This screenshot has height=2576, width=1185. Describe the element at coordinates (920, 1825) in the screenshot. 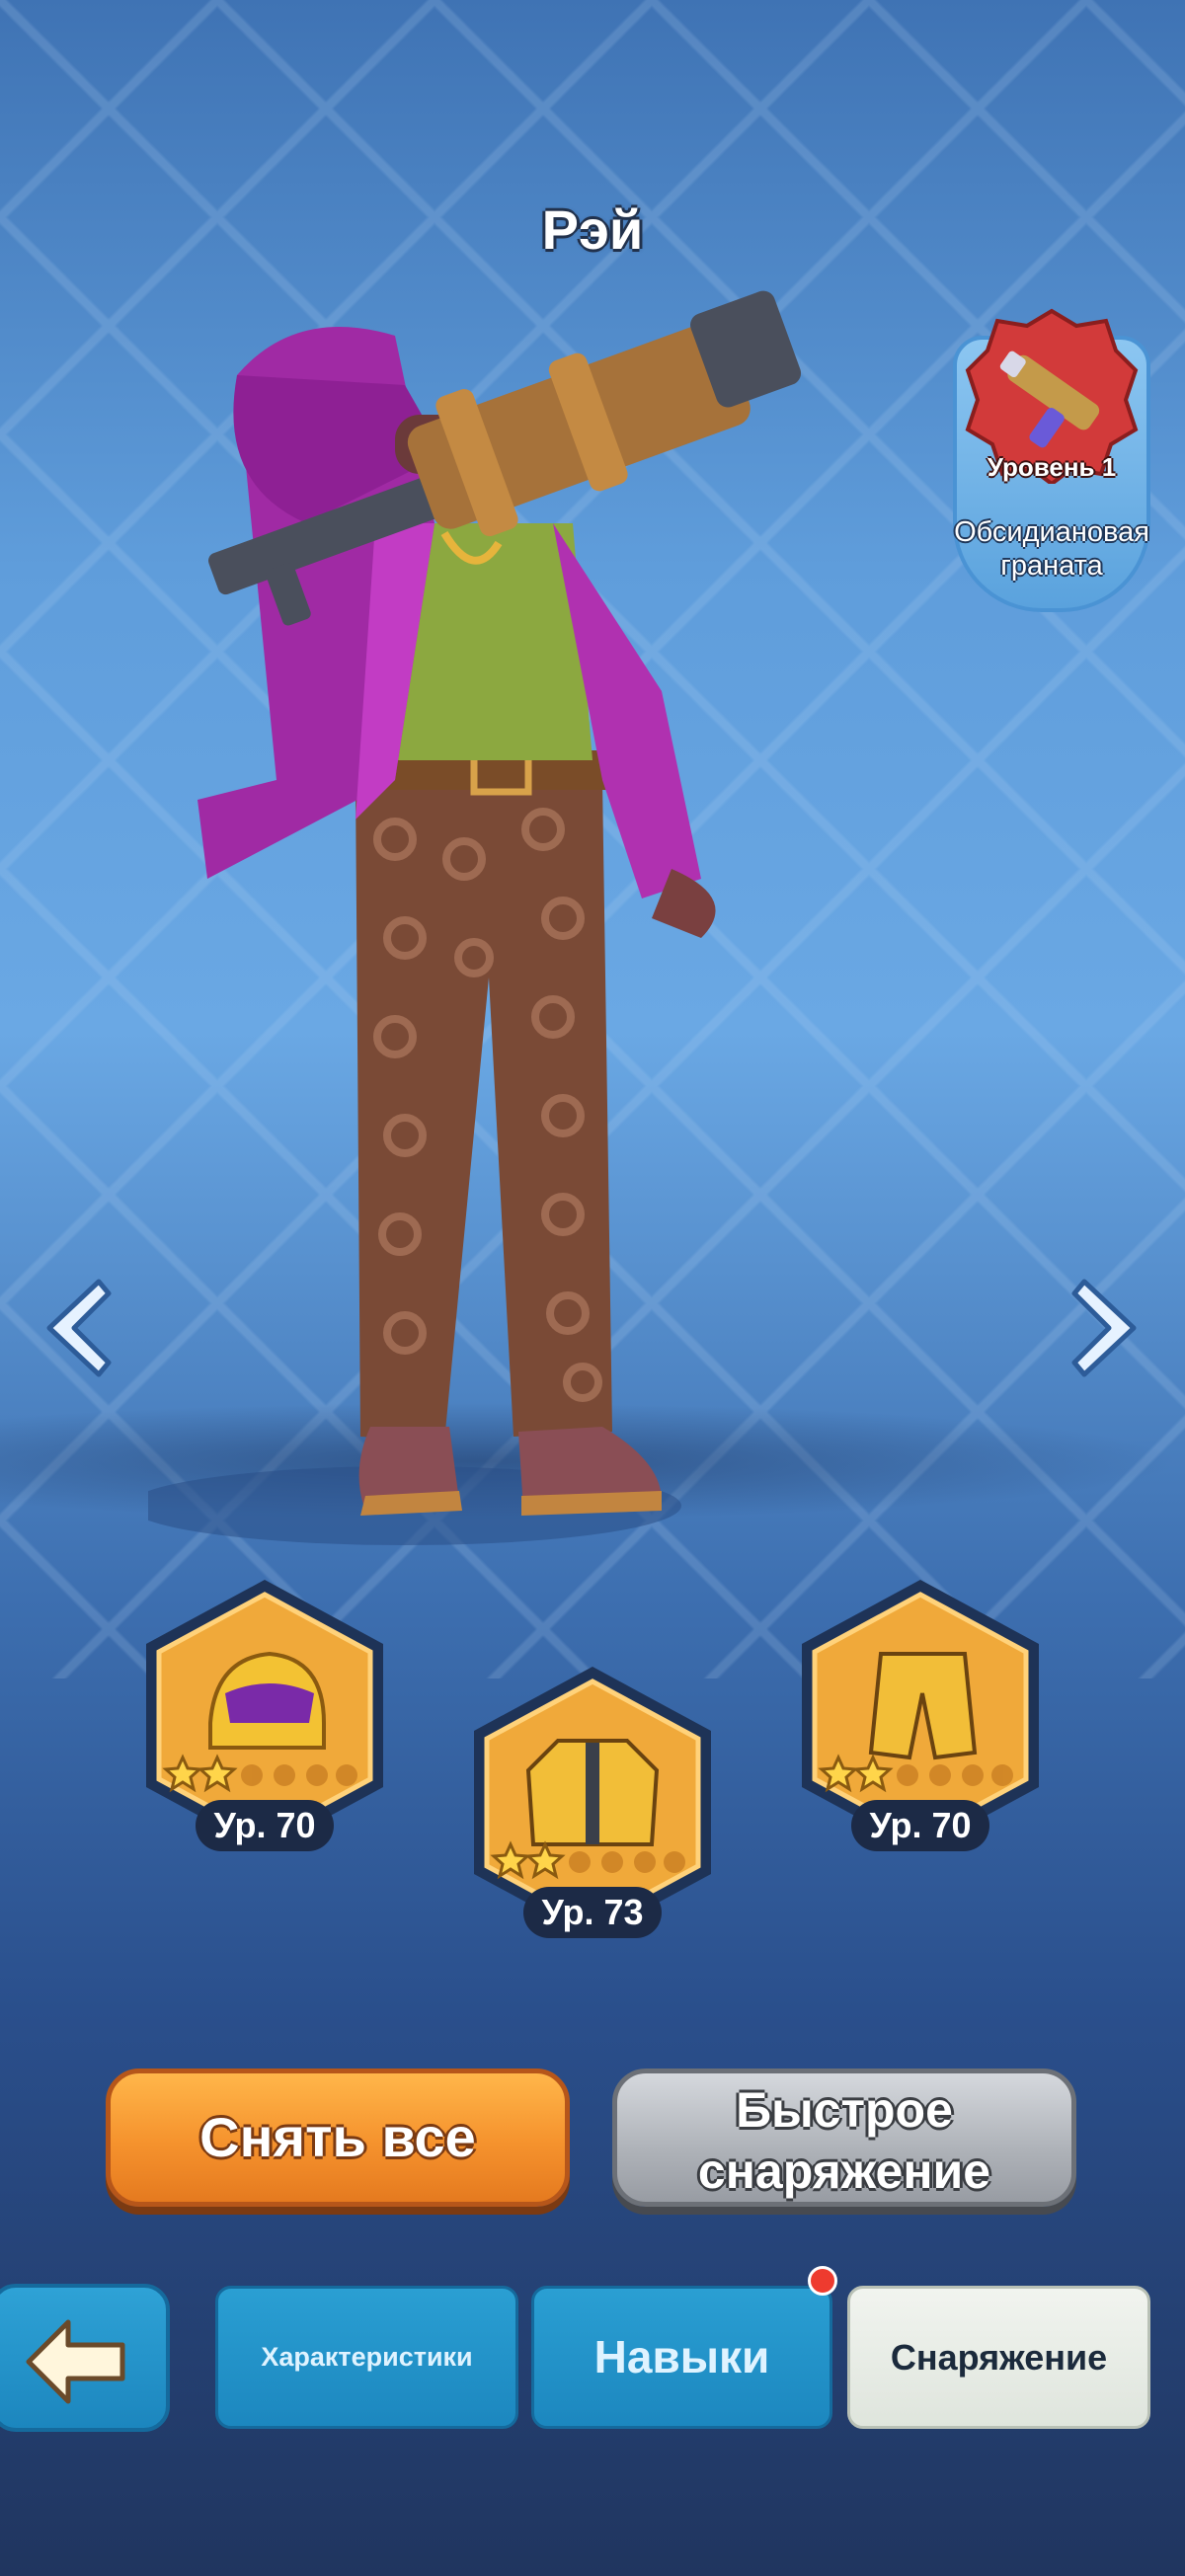

I see `gear-level-pants: Ур. 70` at that location.